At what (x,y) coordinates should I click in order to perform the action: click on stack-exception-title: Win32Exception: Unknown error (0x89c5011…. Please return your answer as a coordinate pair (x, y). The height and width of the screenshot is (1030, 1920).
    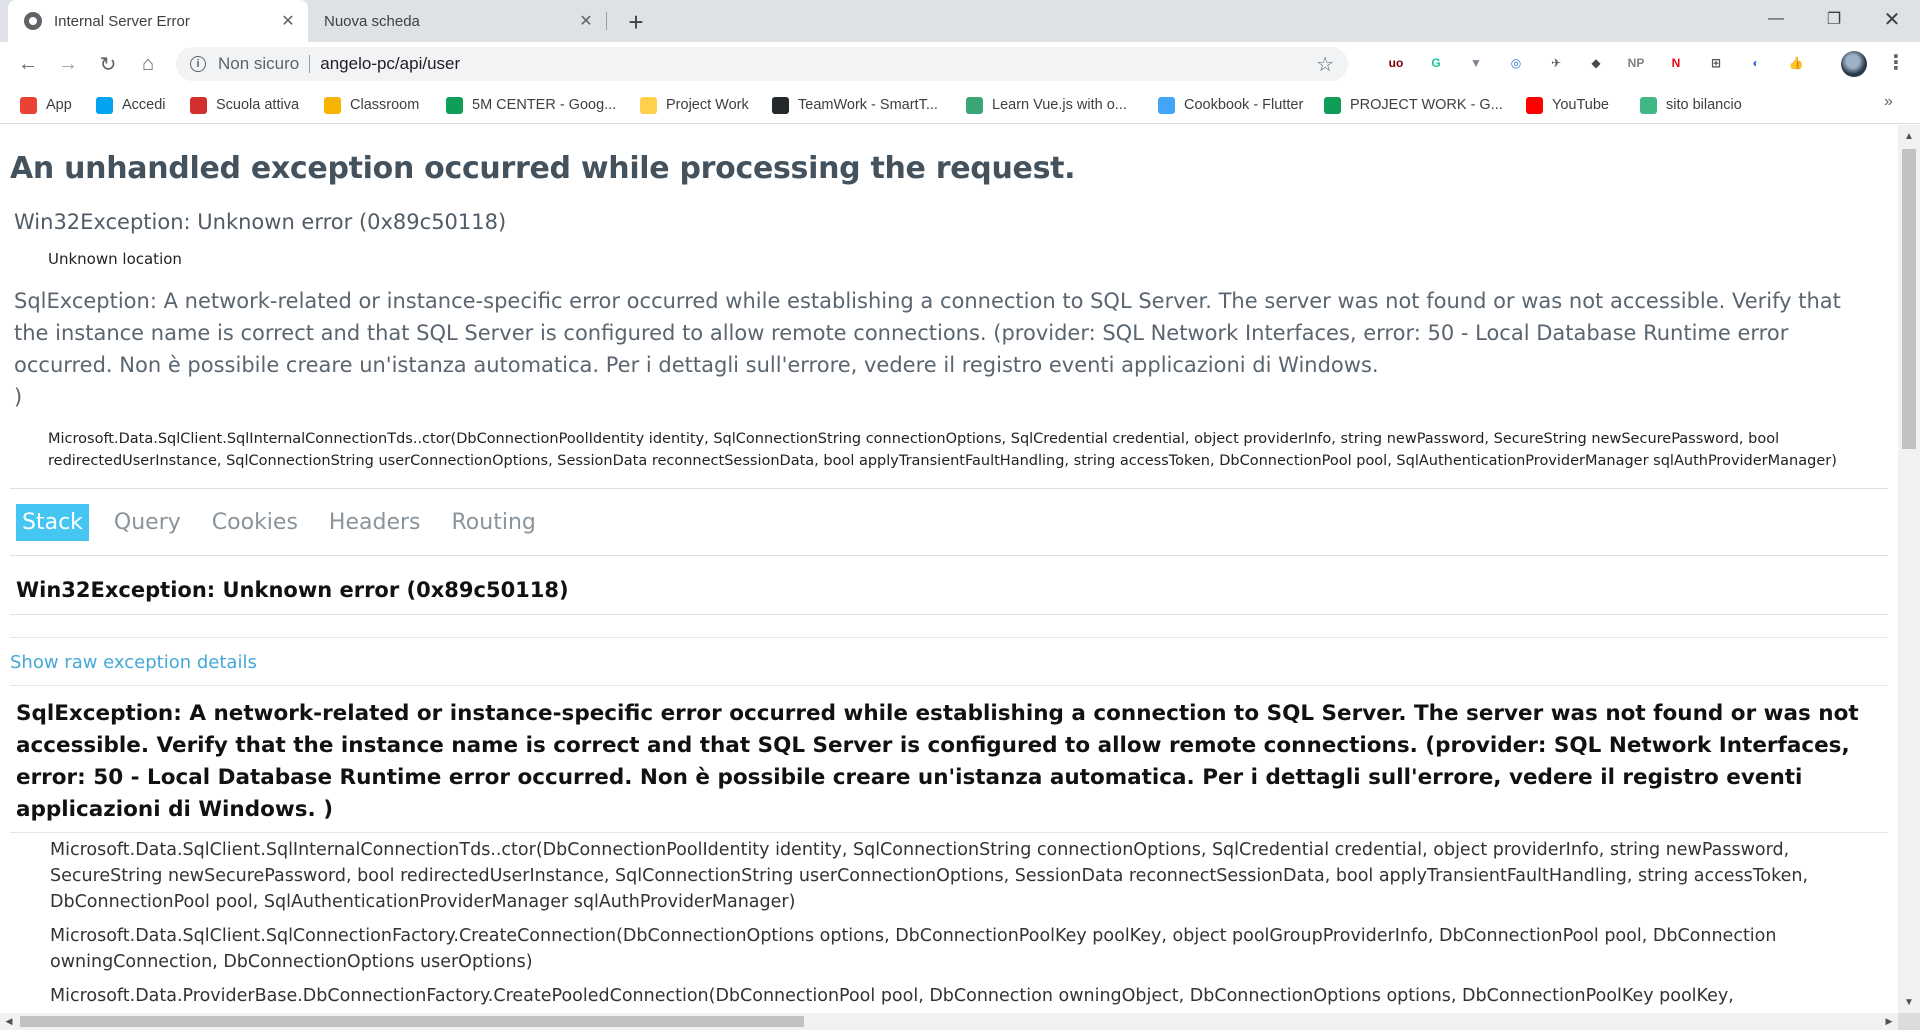
    Looking at the image, I should click on (949, 596).